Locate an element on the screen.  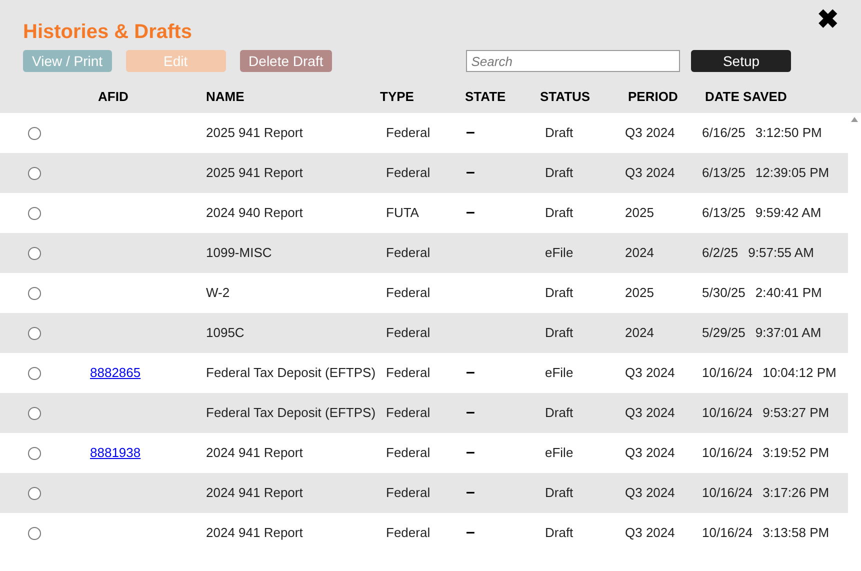
column-header: DATE SAVED is located at coordinates (746, 96).